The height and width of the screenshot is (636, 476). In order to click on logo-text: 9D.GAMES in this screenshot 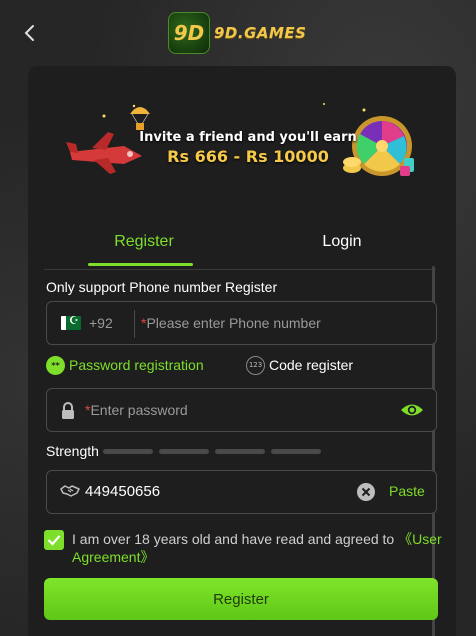, I will do `click(260, 33)`.